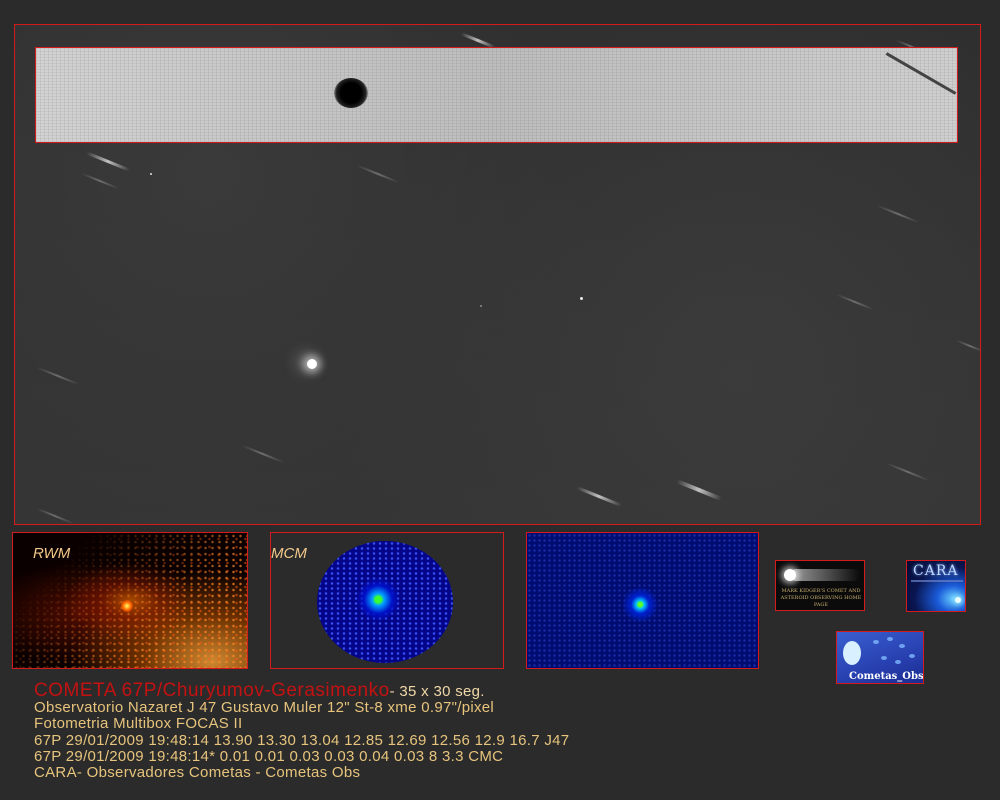 Image resolution: width=1000 pixels, height=800 pixels. What do you see at coordinates (880, 657) in the screenshot?
I see `cometas-obs-logo: Cometas_Obs` at bounding box center [880, 657].